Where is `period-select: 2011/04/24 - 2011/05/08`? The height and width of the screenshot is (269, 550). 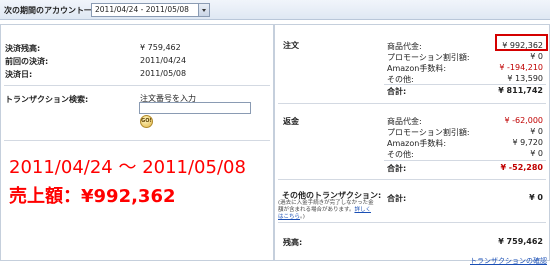 period-select: 2011/04/24 - 2011/05/08 is located at coordinates (150, 10).